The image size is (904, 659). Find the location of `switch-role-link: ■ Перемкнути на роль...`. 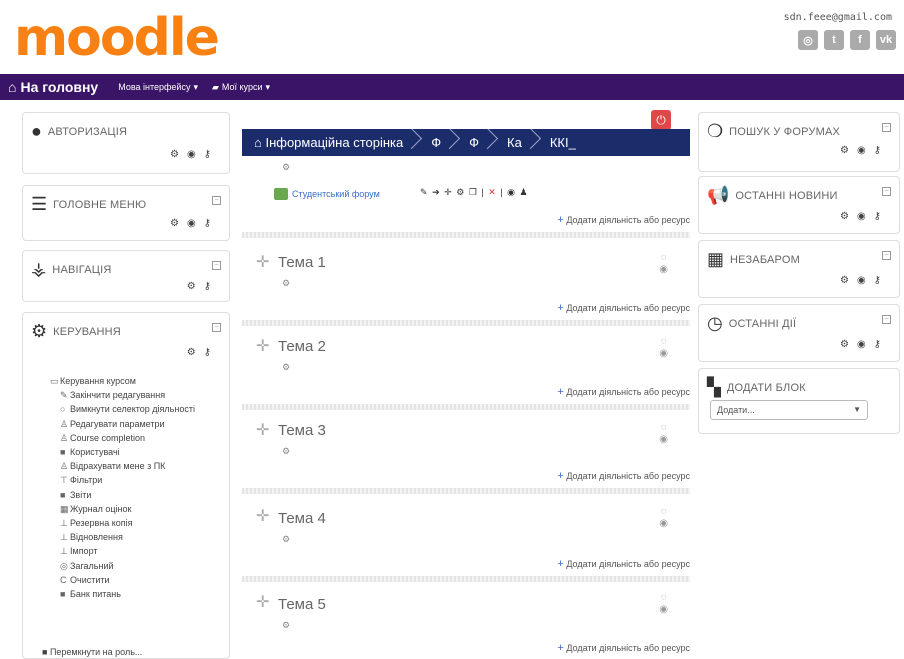

switch-role-link: ■ Перемкнути на роль... is located at coordinates (92, 652).